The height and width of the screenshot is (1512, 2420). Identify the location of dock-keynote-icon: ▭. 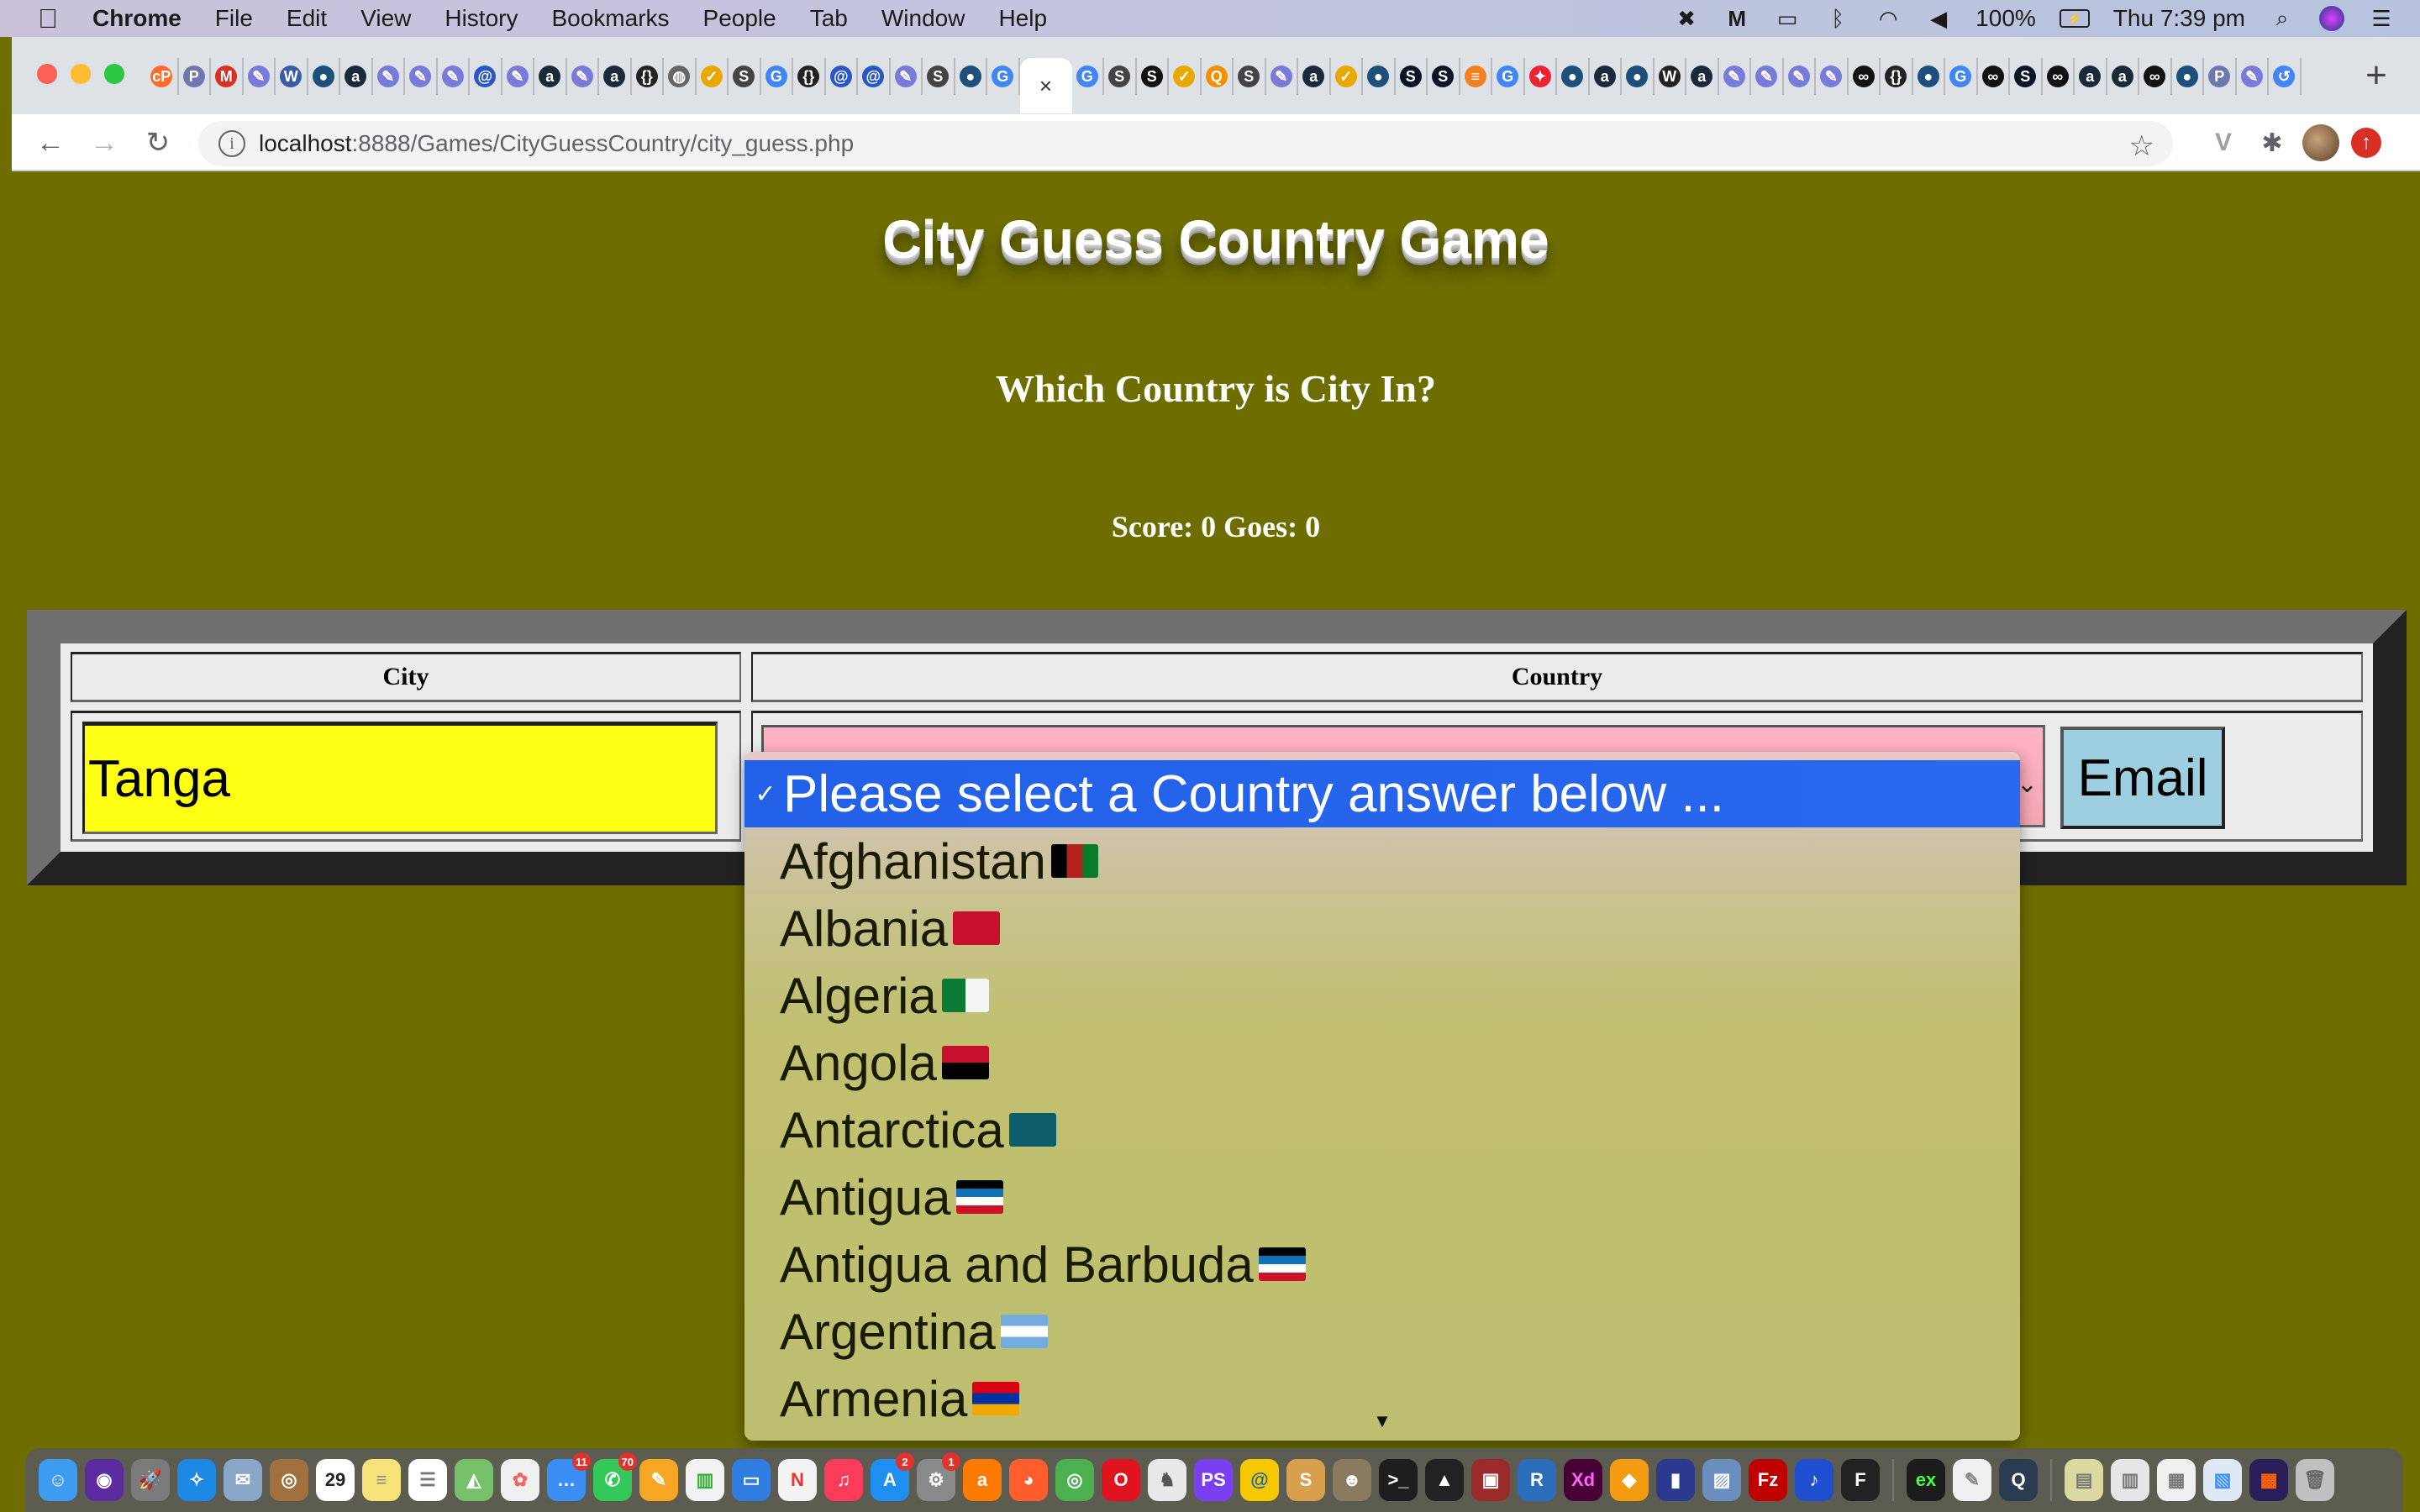
(751, 1480).